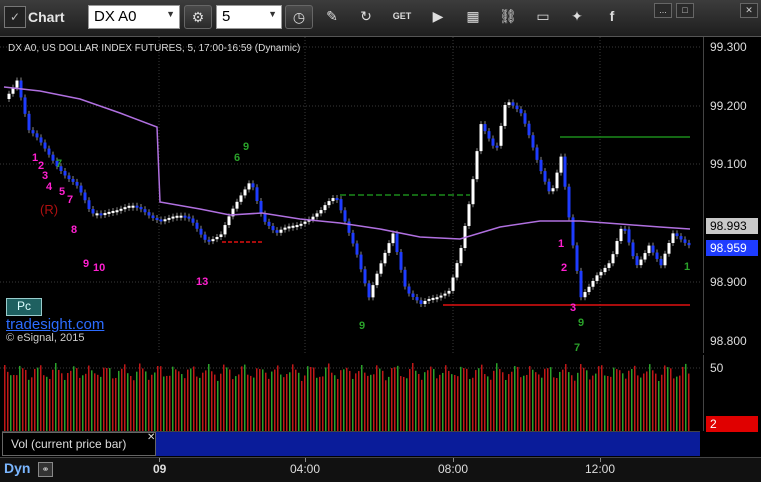  I want to click on time-tick-label: 04:00, so click(305, 469).